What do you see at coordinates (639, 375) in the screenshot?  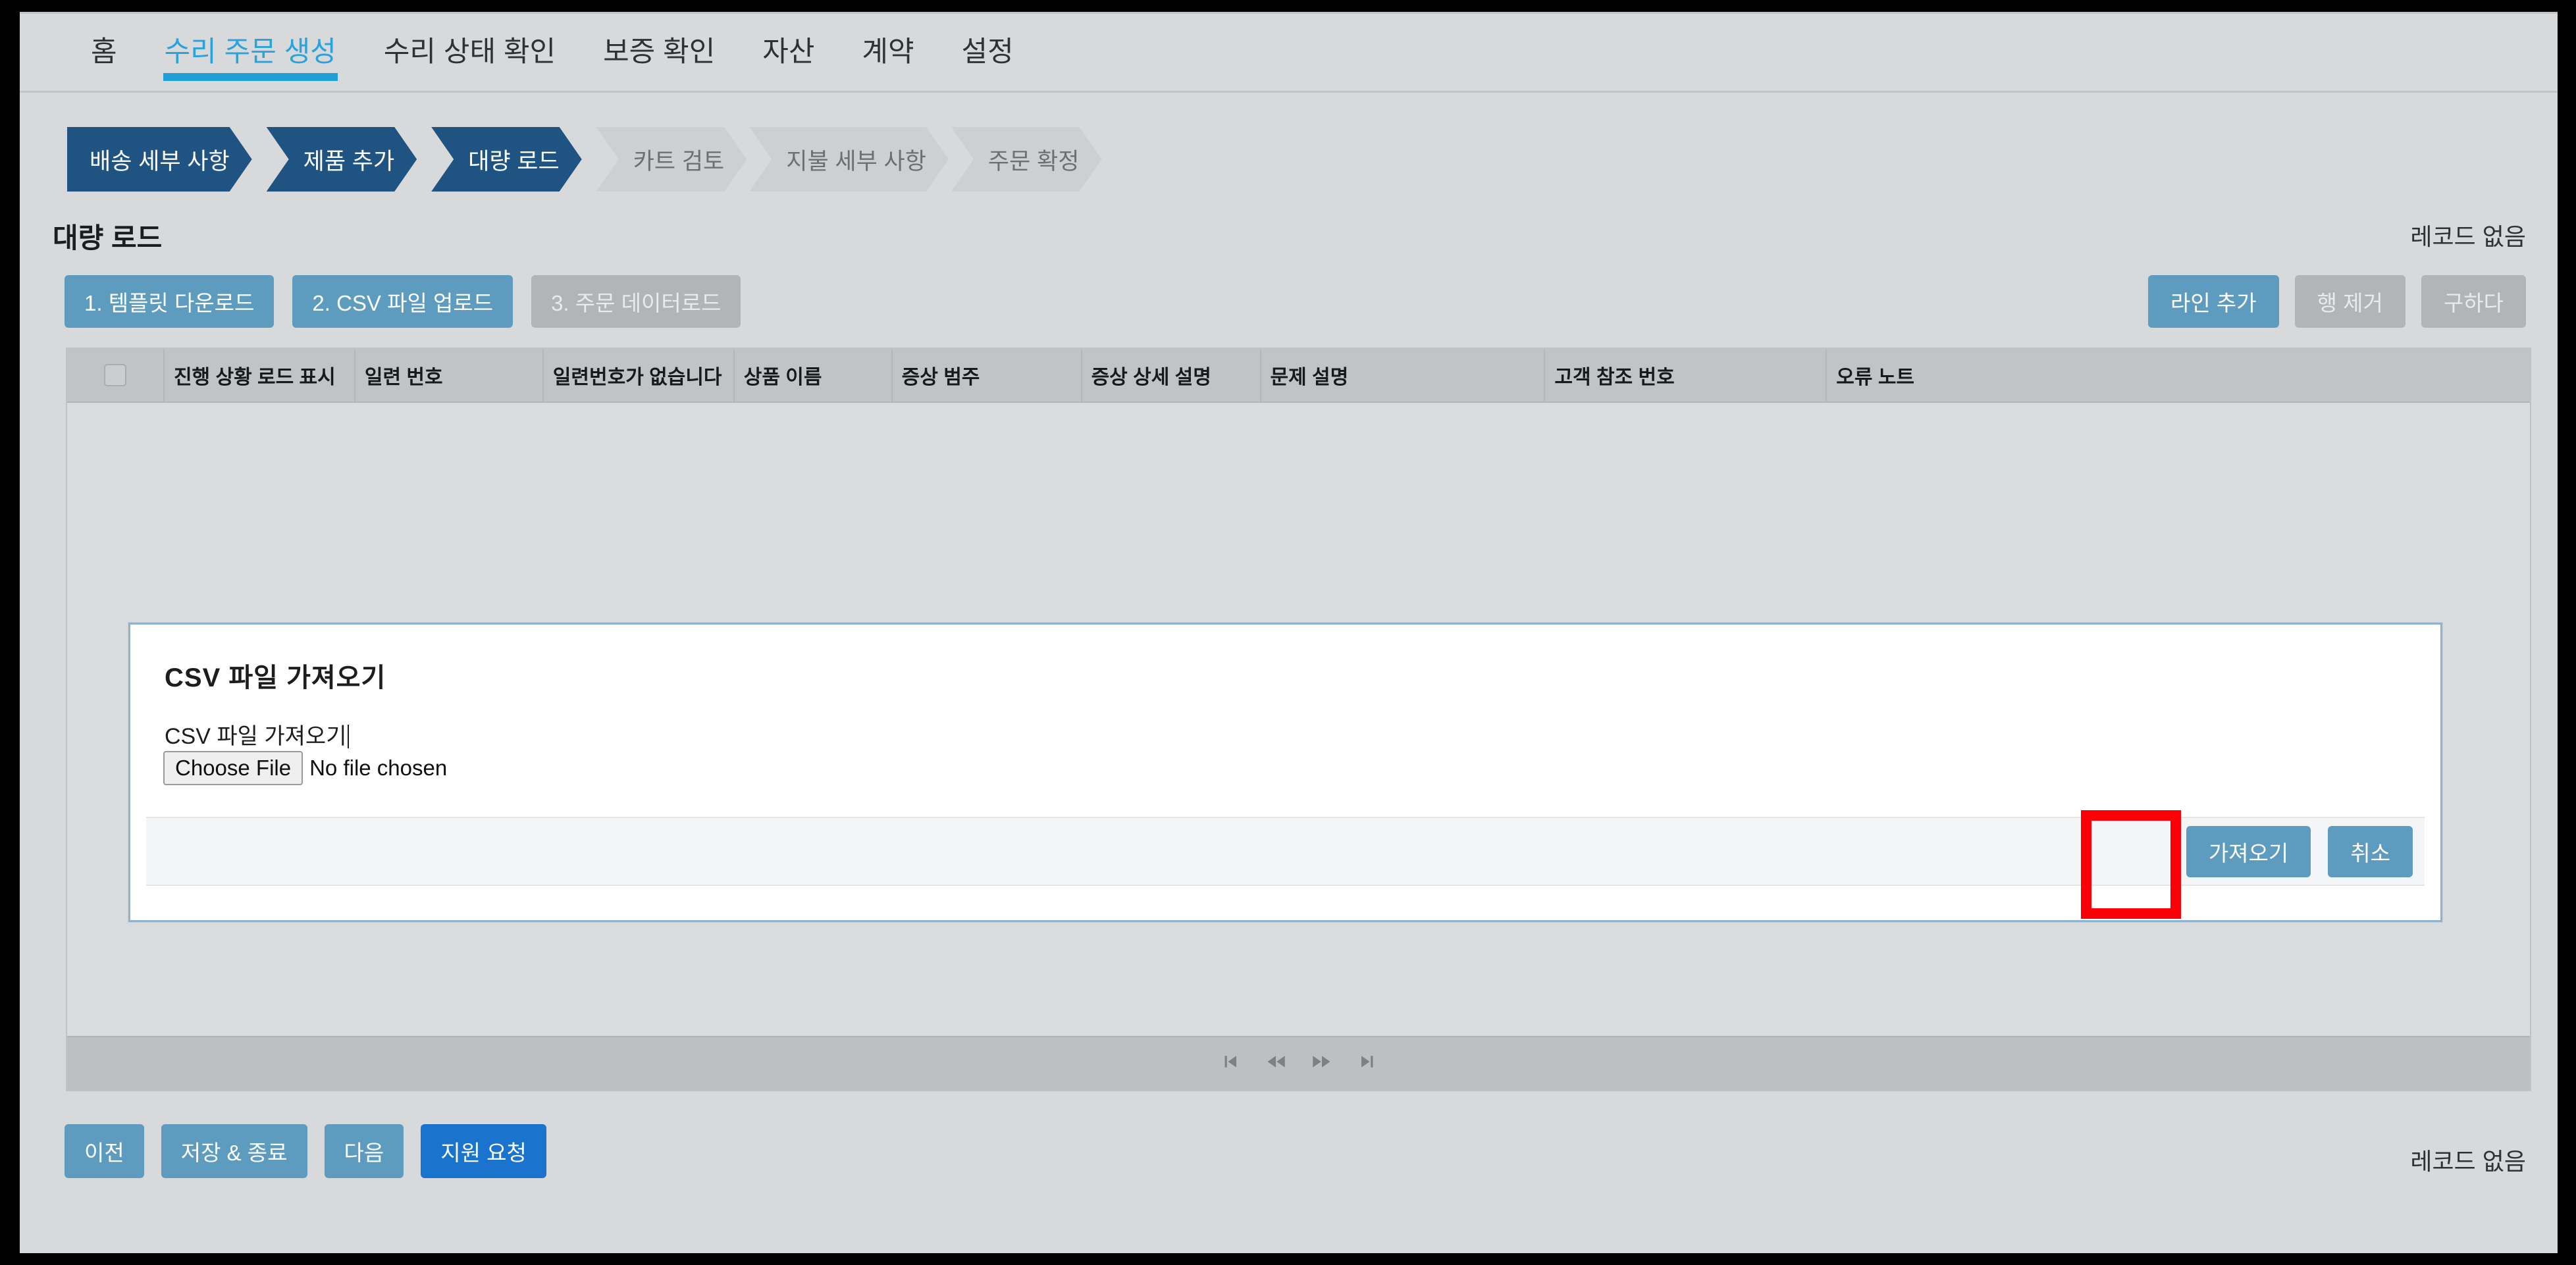 I see `column-header-no-serial-number: 일련번호가 없습니다` at bounding box center [639, 375].